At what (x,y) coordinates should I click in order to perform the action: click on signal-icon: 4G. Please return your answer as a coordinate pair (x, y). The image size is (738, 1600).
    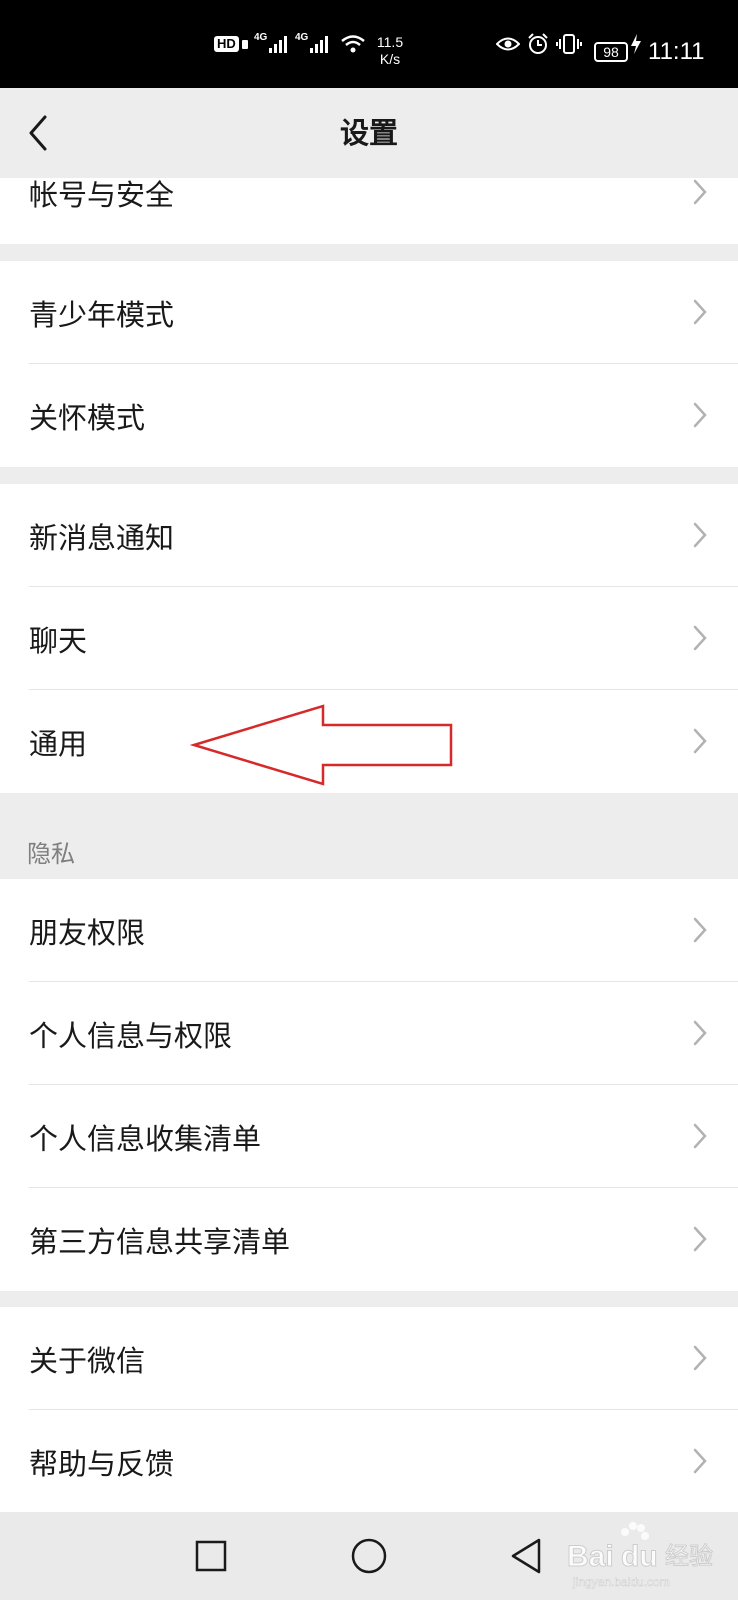
    Looking at the image, I should click on (272, 44).